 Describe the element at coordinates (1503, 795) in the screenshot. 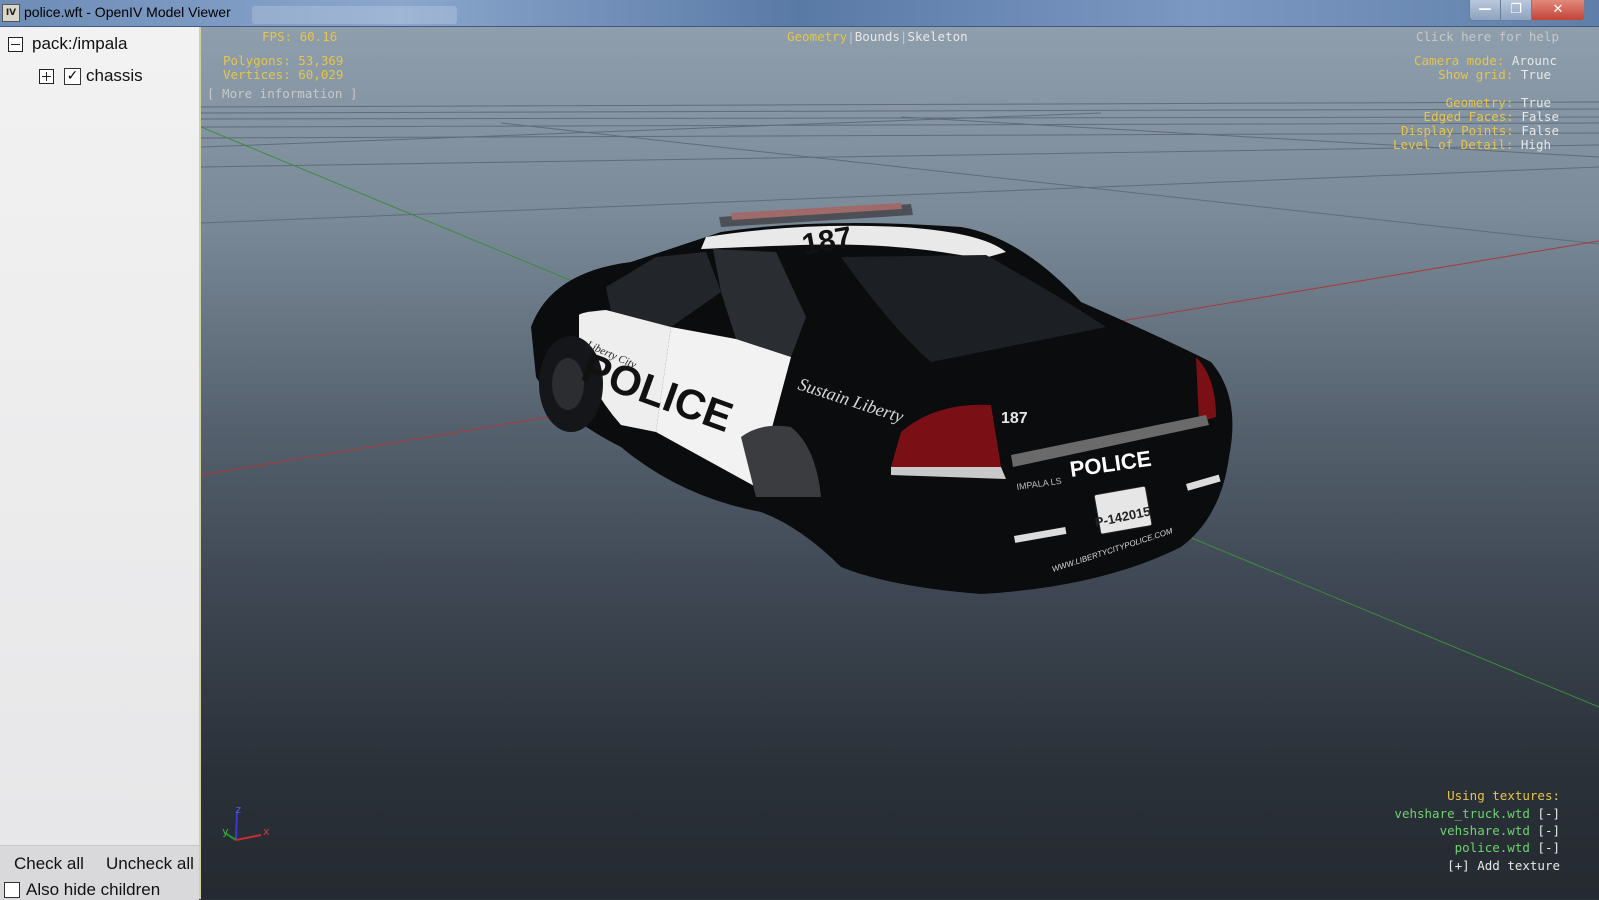

I see `textures-heading: Using textures:` at that location.